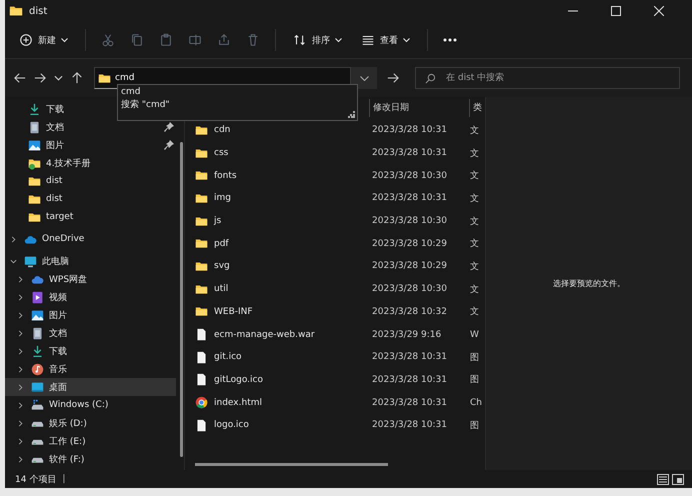  I want to click on selected-row-highlight: 桌面, so click(90, 387).